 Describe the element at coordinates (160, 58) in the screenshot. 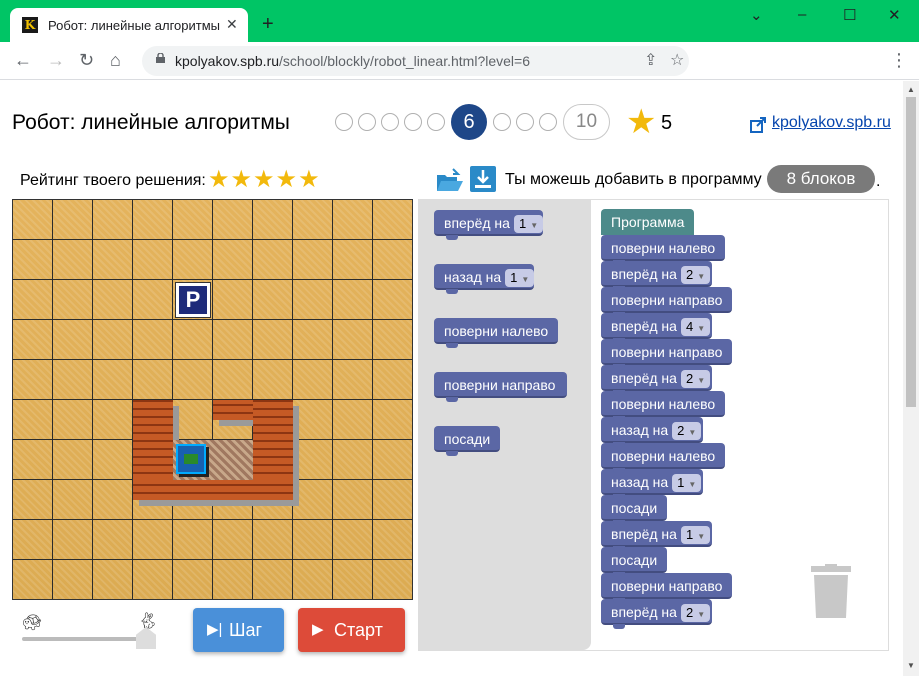

I see `lock-icon` at that location.